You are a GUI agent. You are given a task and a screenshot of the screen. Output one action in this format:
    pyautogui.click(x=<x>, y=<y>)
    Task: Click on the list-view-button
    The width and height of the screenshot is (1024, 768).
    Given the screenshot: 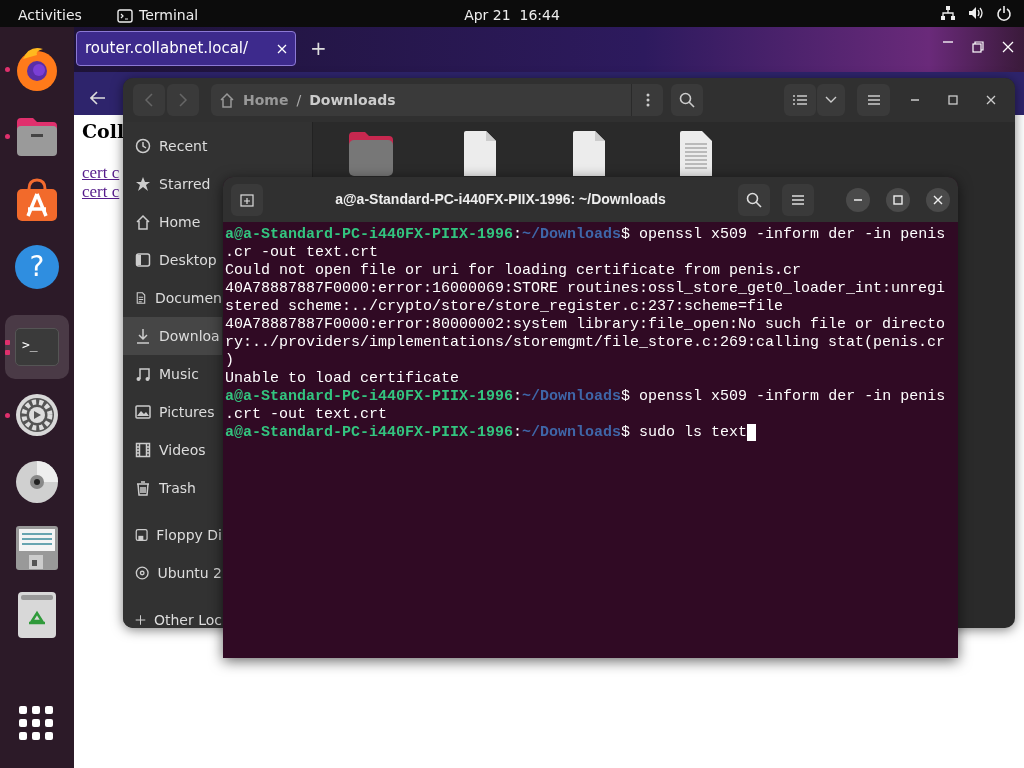 What is the action you would take?
    pyautogui.click(x=800, y=100)
    